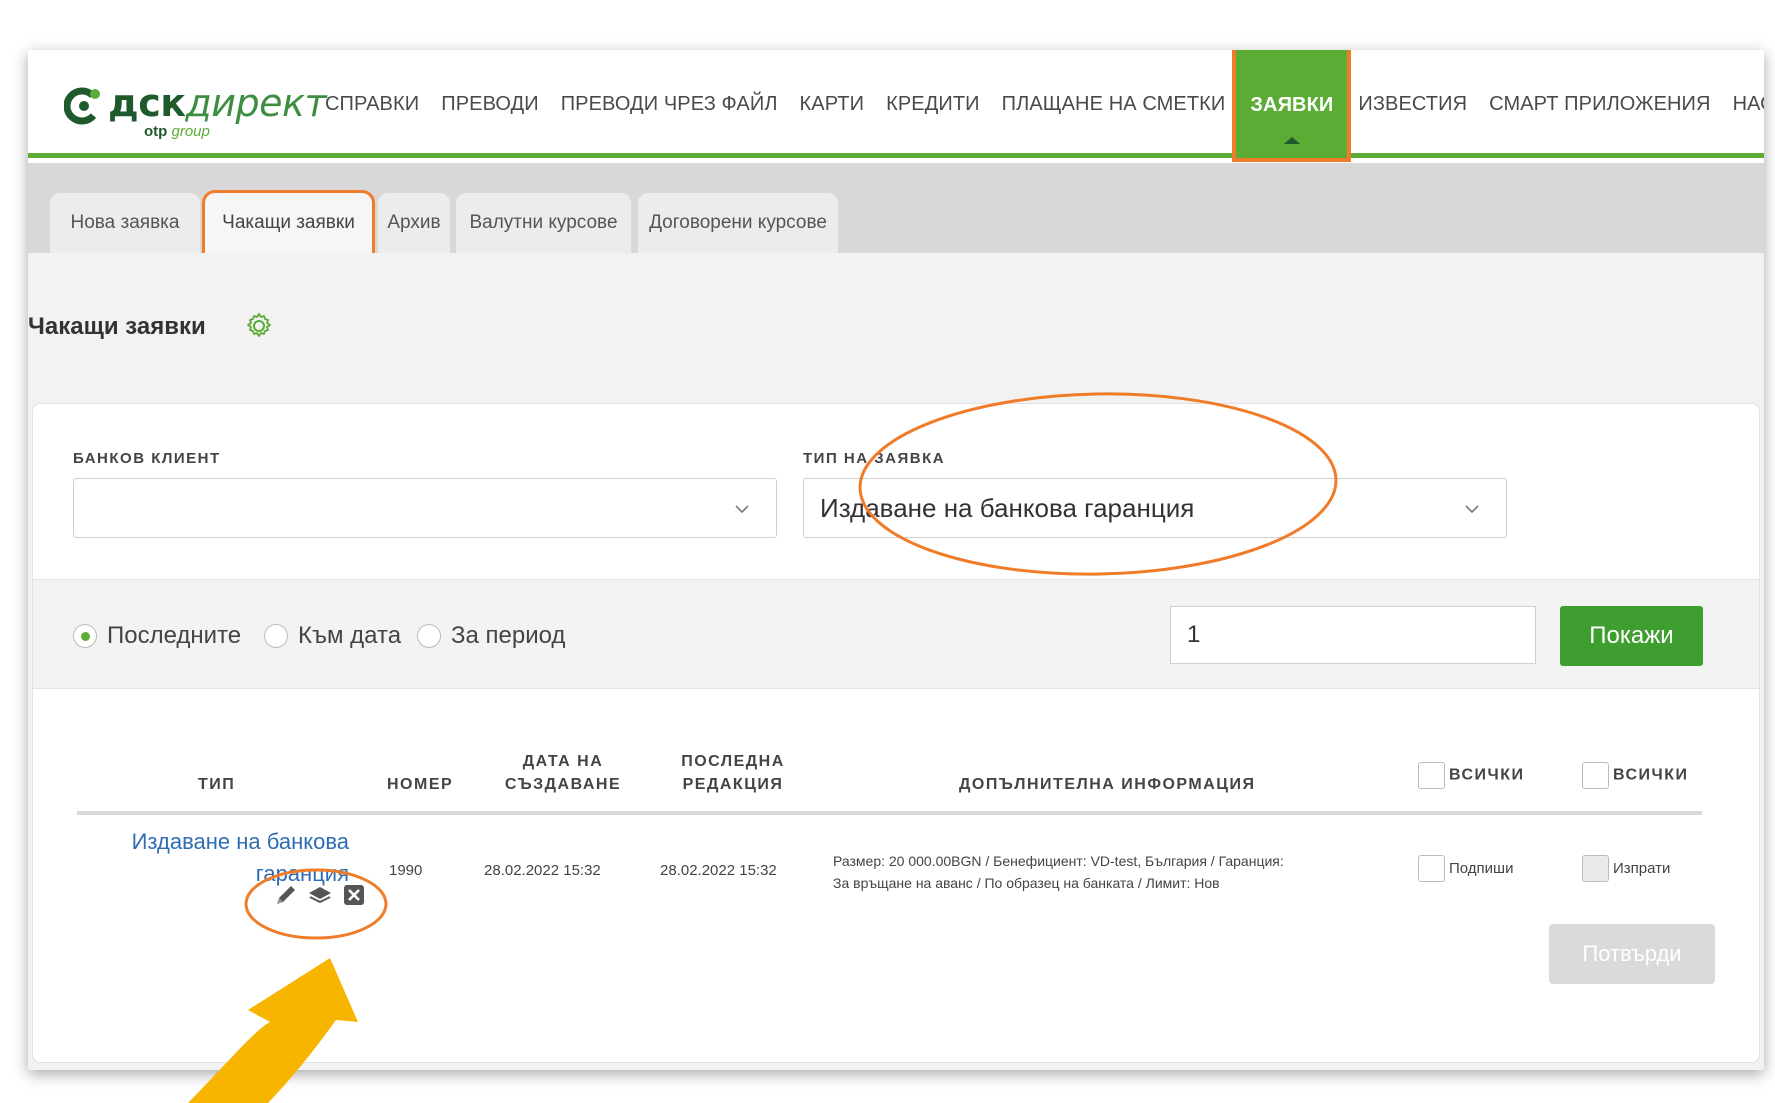  I want to click on radio-kam-data-label: Към дата, so click(350, 635).